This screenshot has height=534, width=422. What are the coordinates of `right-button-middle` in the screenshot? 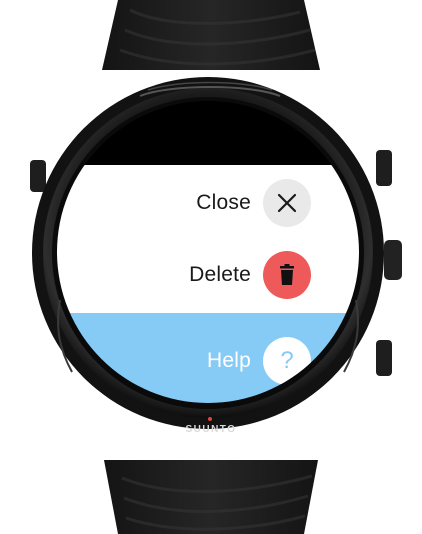 It's located at (393, 260).